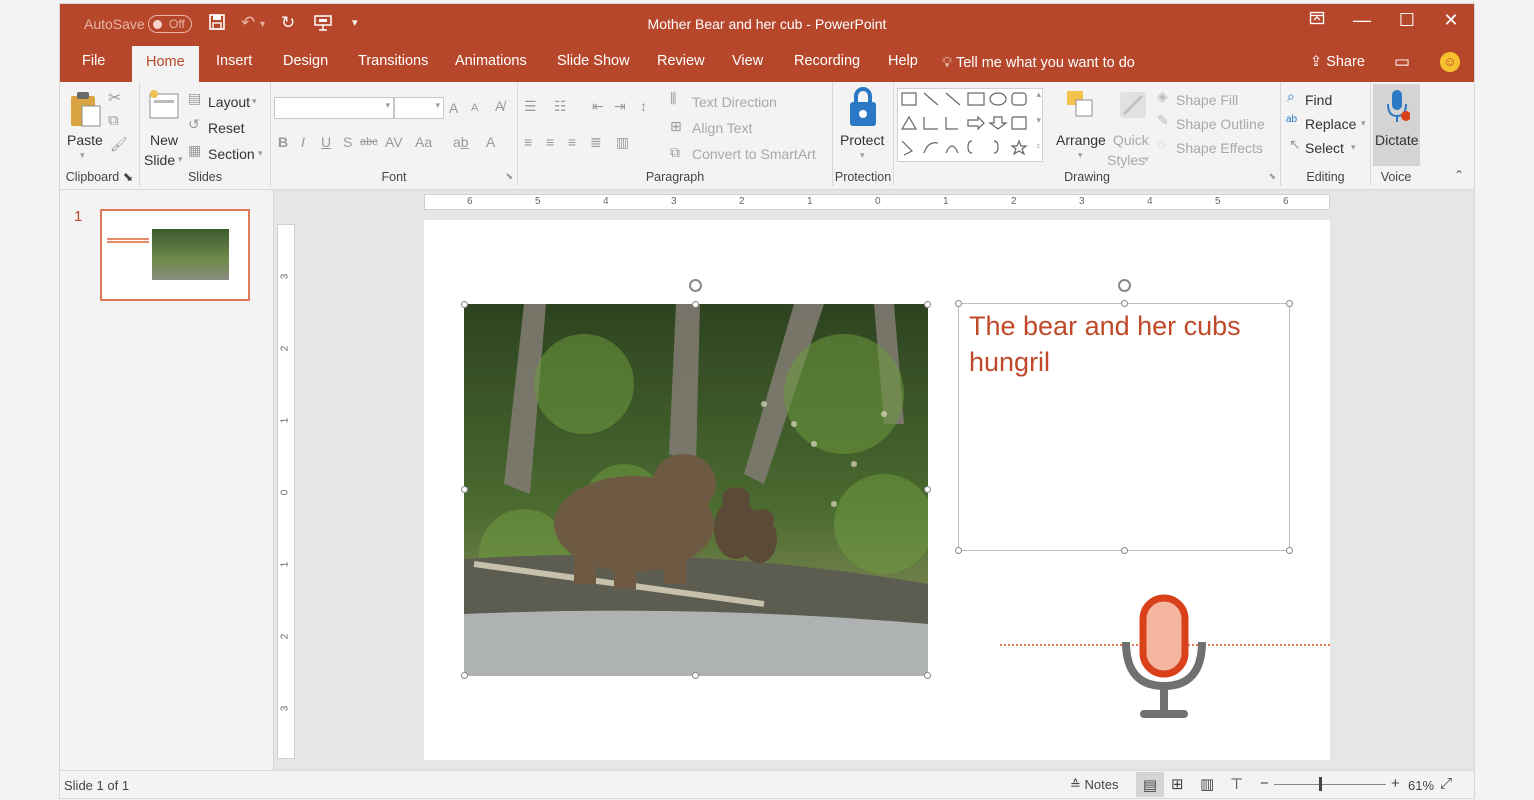 Image resolution: width=1534 pixels, height=800 pixels. I want to click on protect-dropdown-icon: ▾, so click(862, 155).